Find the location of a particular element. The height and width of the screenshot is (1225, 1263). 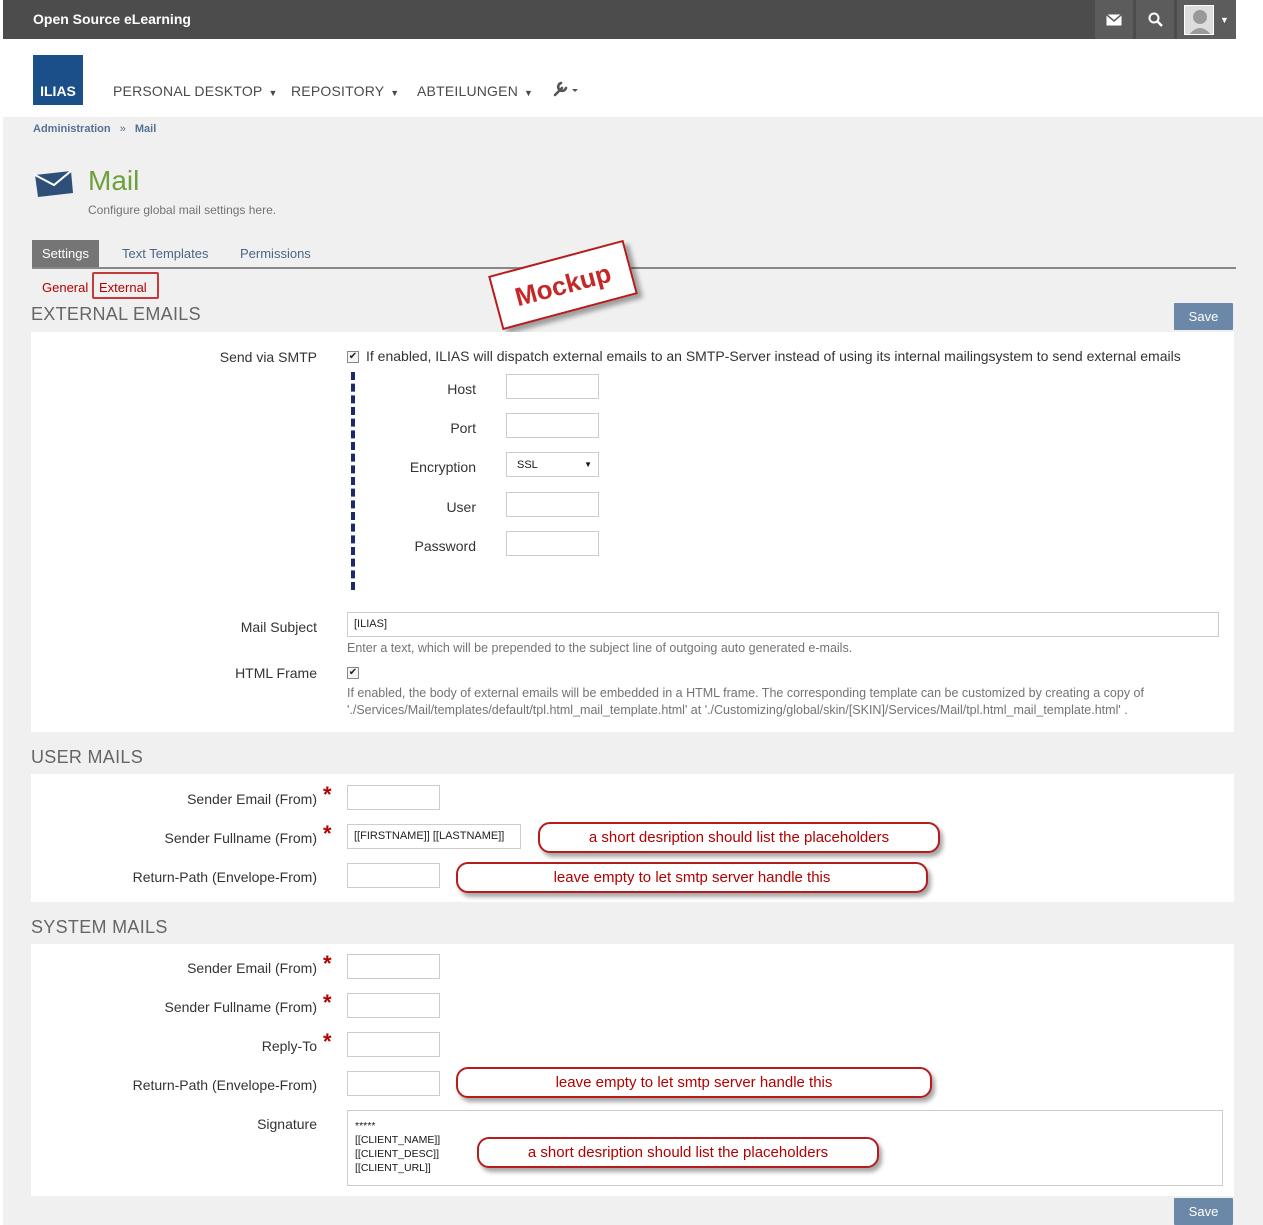

user-menu-button: ▼ is located at coordinates (1206, 19).